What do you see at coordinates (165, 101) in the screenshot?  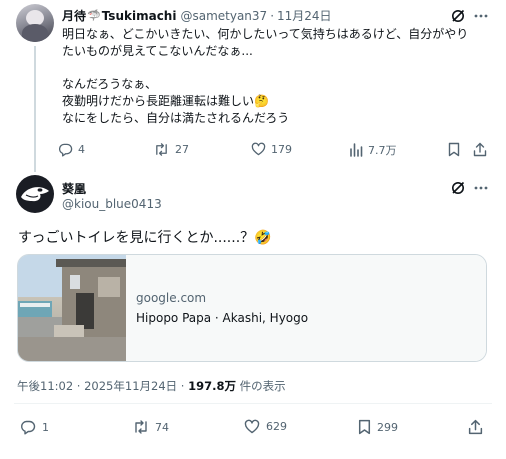 I see `text-line: 夜勤明けだから長距離運転は難しい🤔` at bounding box center [165, 101].